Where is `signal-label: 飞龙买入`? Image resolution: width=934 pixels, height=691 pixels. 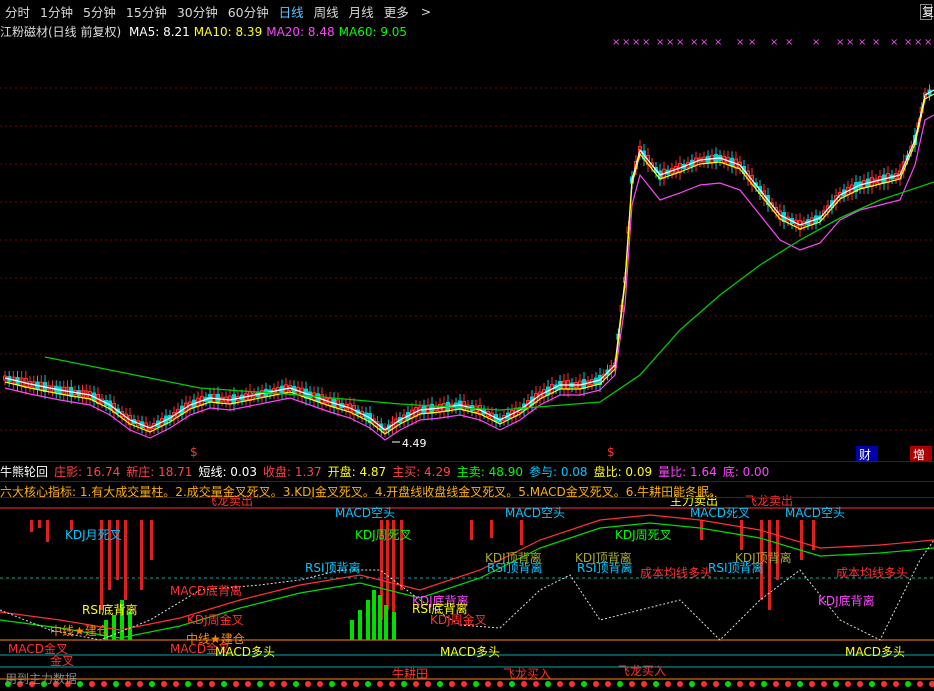 signal-label: 飞龙买入 is located at coordinates (527, 674).